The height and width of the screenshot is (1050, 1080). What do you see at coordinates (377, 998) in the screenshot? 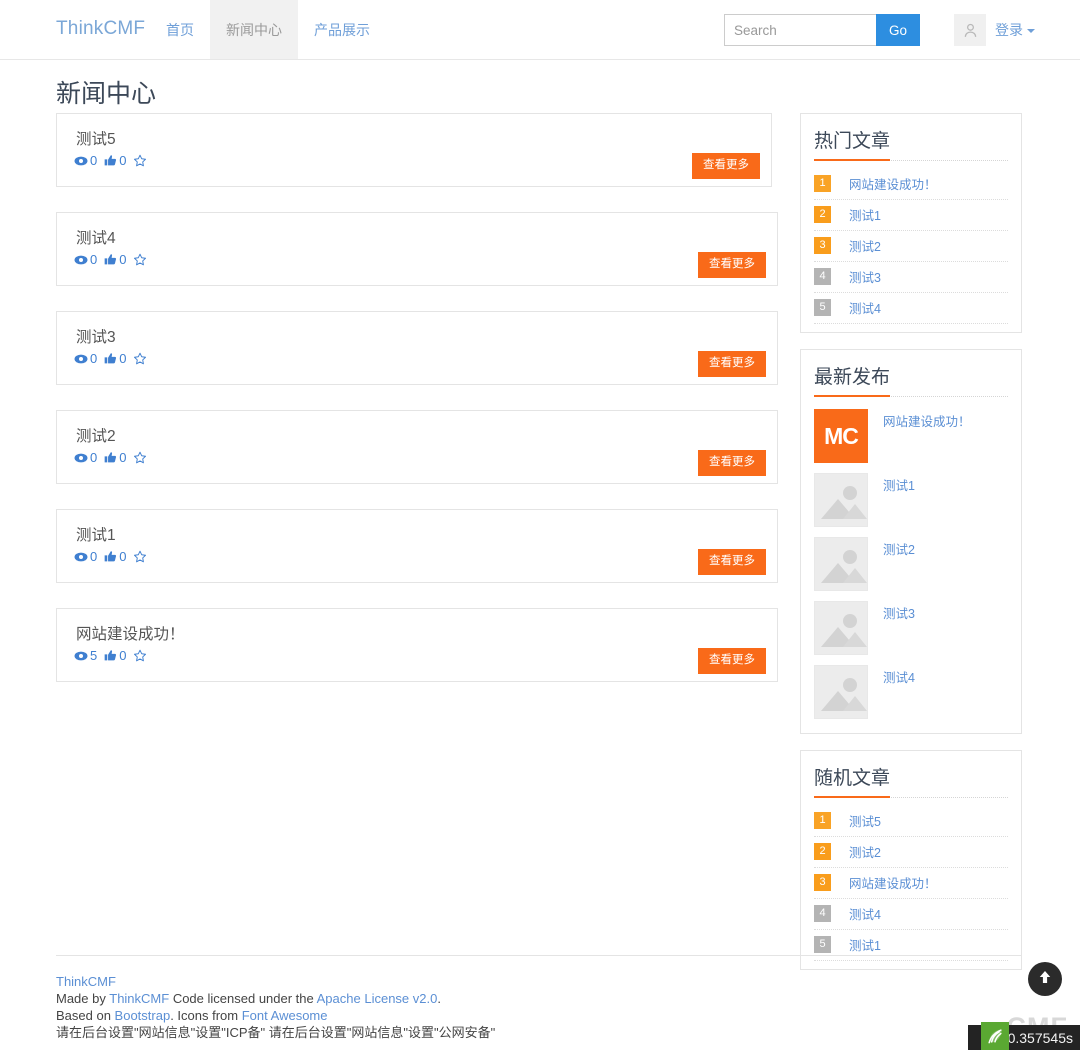
I see `footer-apache-license-link: Apache License v2.0` at bounding box center [377, 998].